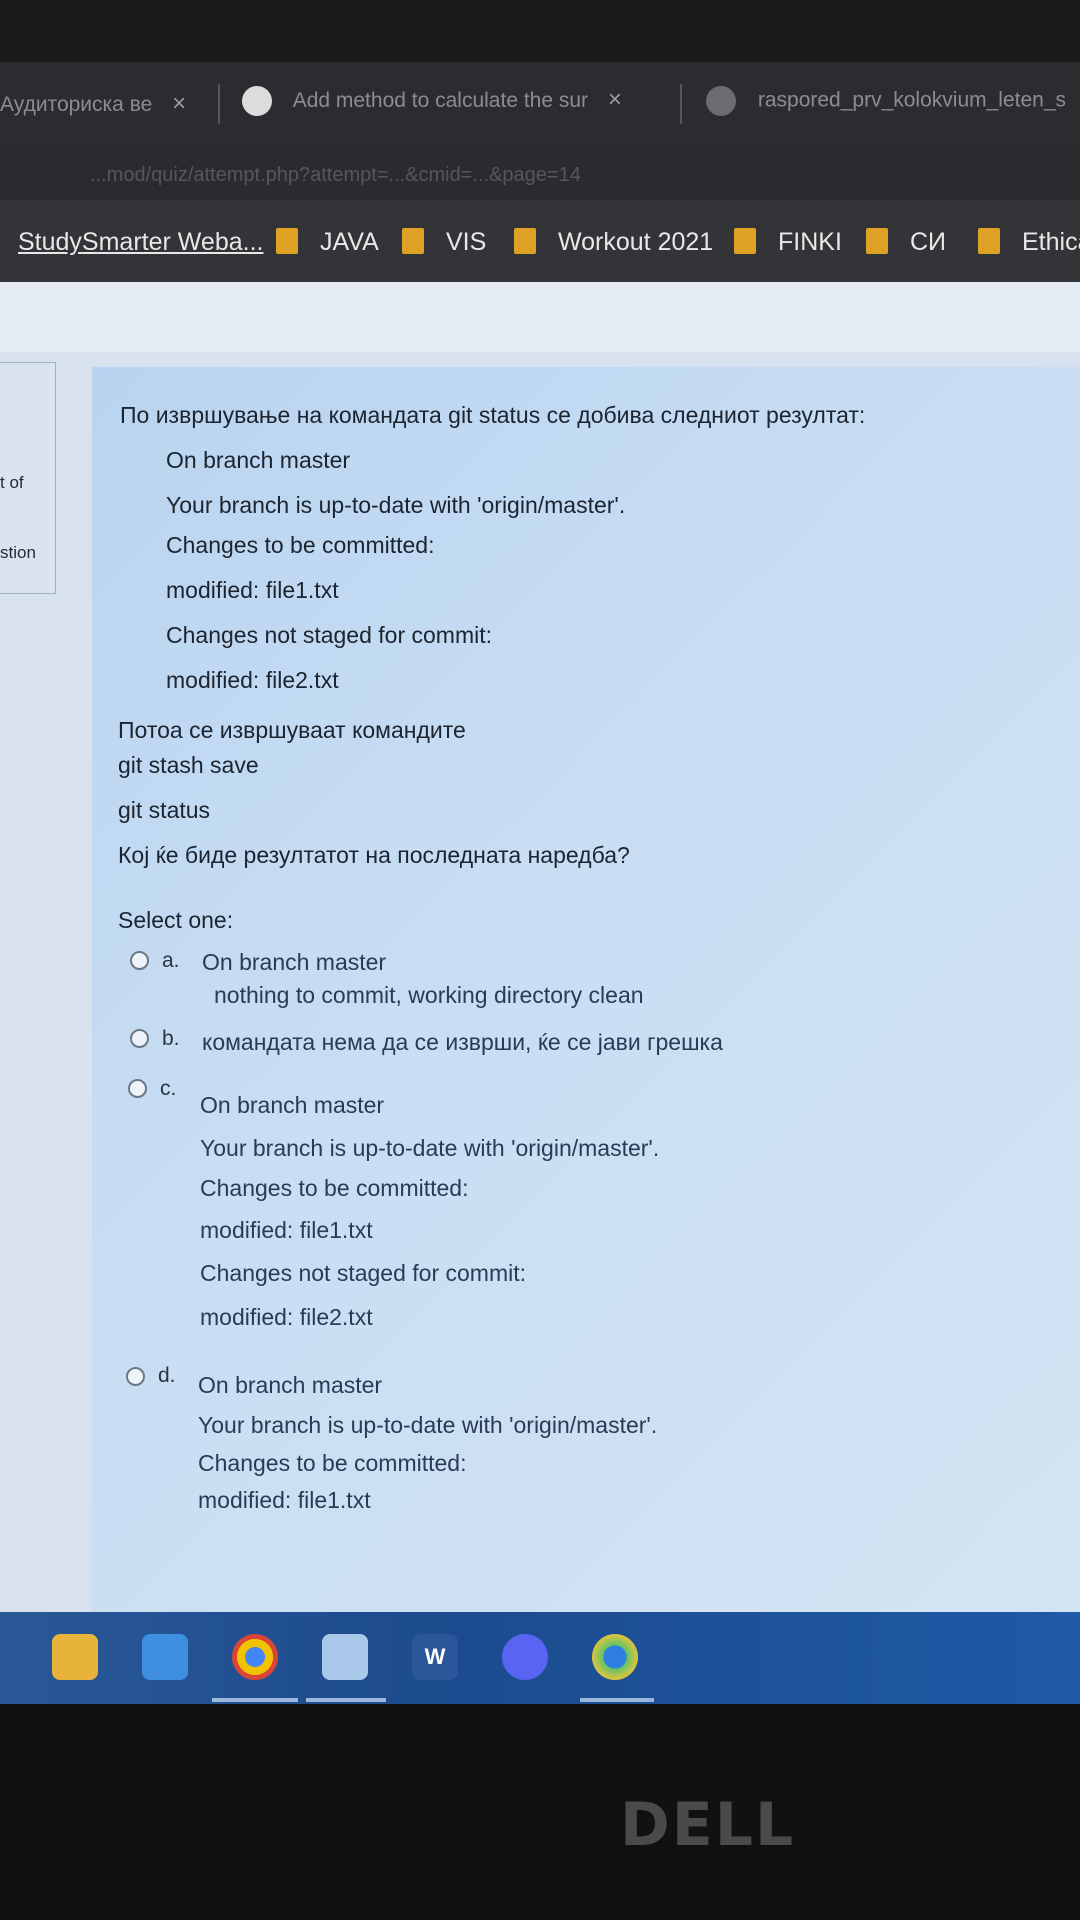 This screenshot has width=1080, height=1920. What do you see at coordinates (292, 730) in the screenshot?
I see `then-text: Потоа се извршуваат командите` at bounding box center [292, 730].